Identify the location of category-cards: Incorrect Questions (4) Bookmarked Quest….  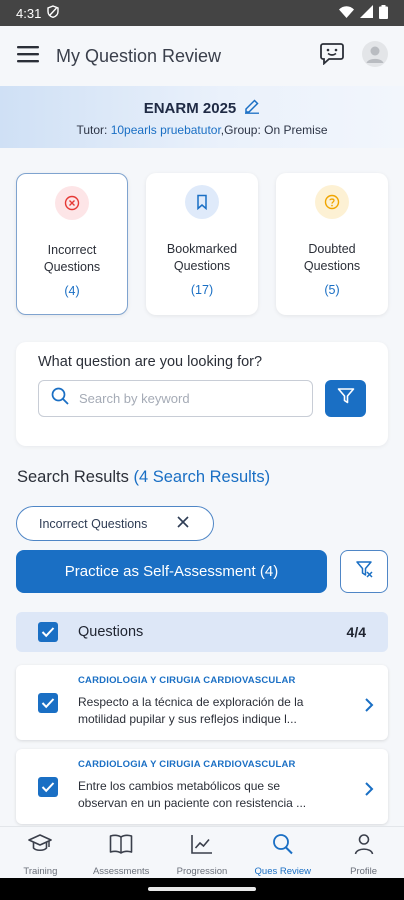
(202, 244).